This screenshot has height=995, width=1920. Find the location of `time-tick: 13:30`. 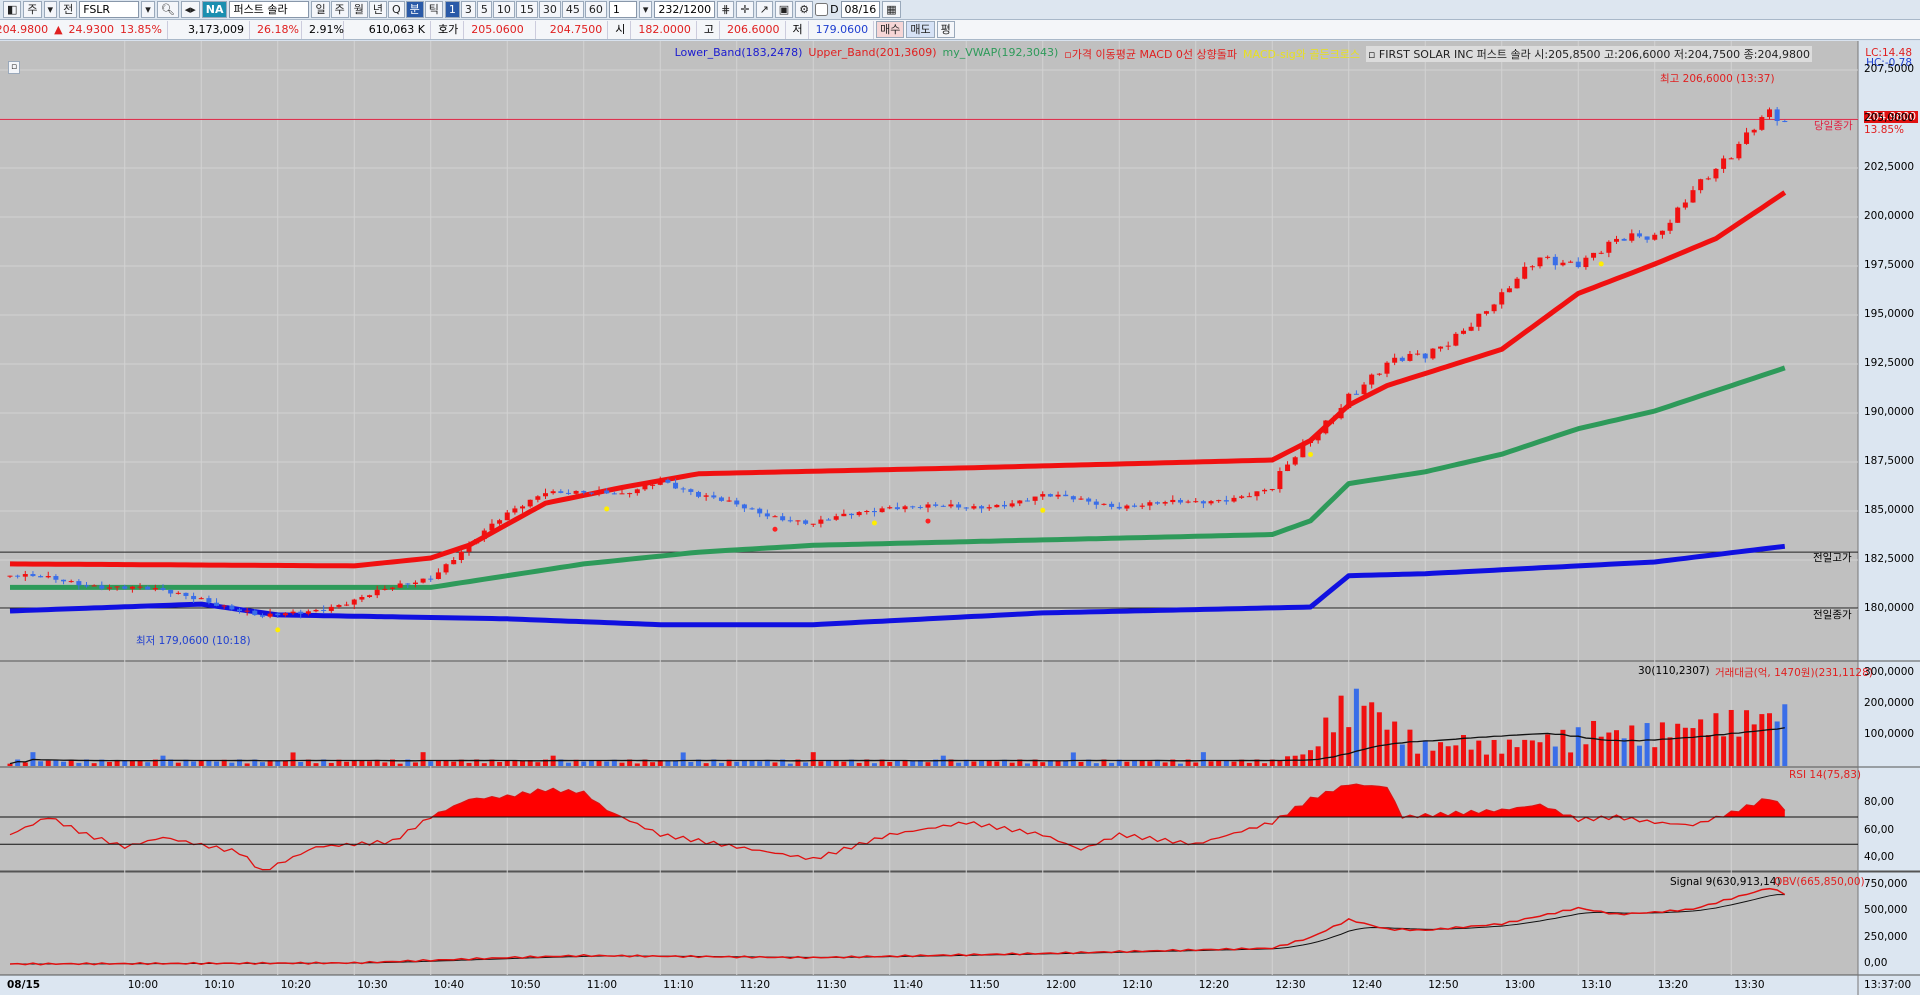

time-tick: 13:30 is located at coordinates (1749, 985).